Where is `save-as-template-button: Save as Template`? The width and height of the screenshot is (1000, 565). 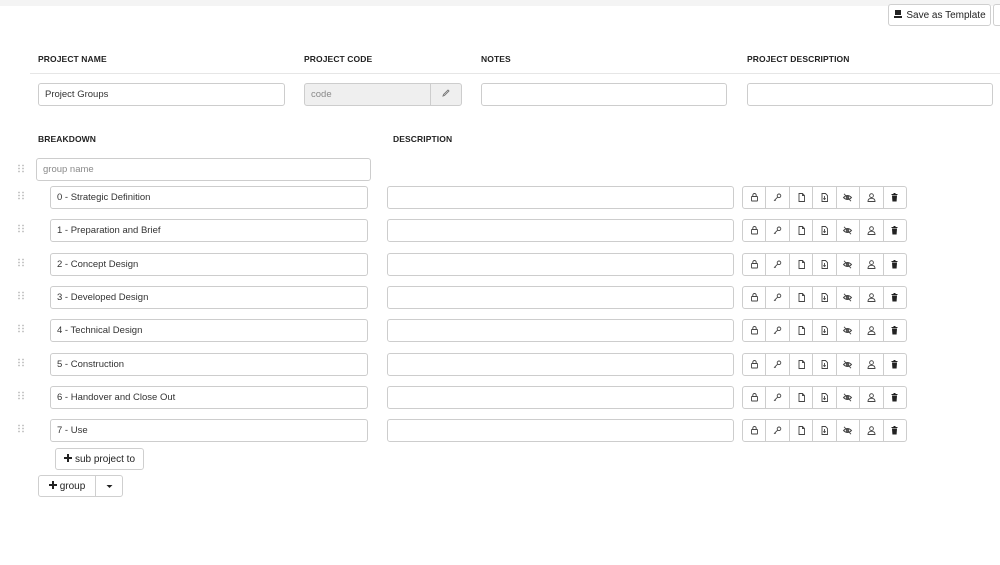 save-as-template-button: Save as Template is located at coordinates (939, 15).